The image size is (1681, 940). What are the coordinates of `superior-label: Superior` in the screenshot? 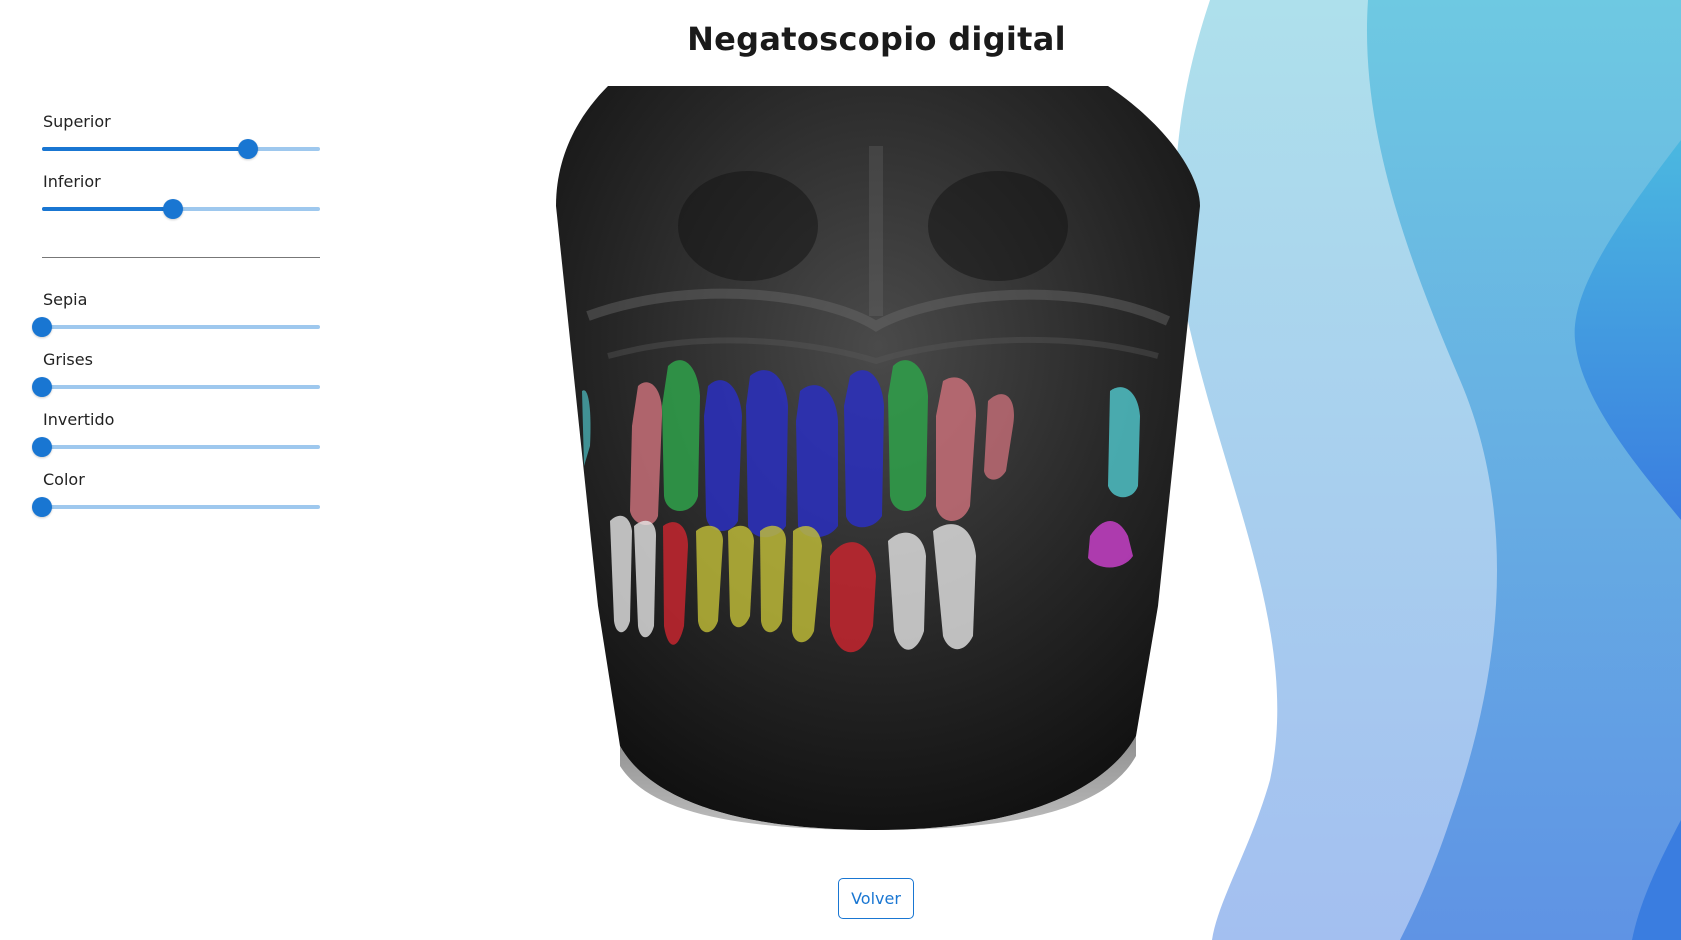 It's located at (77, 121).